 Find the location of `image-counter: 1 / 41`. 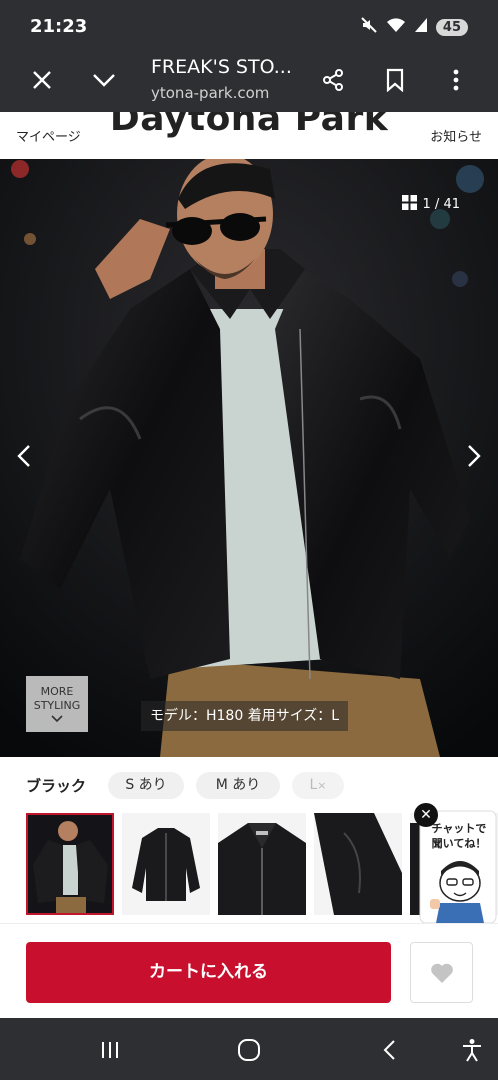

image-counter: 1 / 41 is located at coordinates (430, 204).